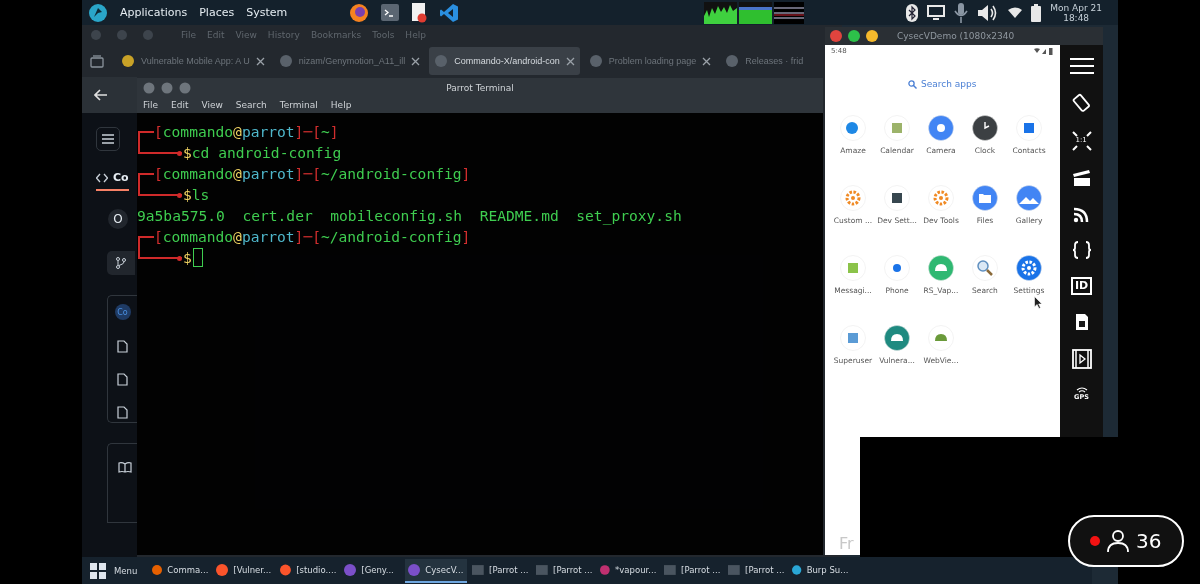  I want to click on file-name: cert.der, so click(277, 216).